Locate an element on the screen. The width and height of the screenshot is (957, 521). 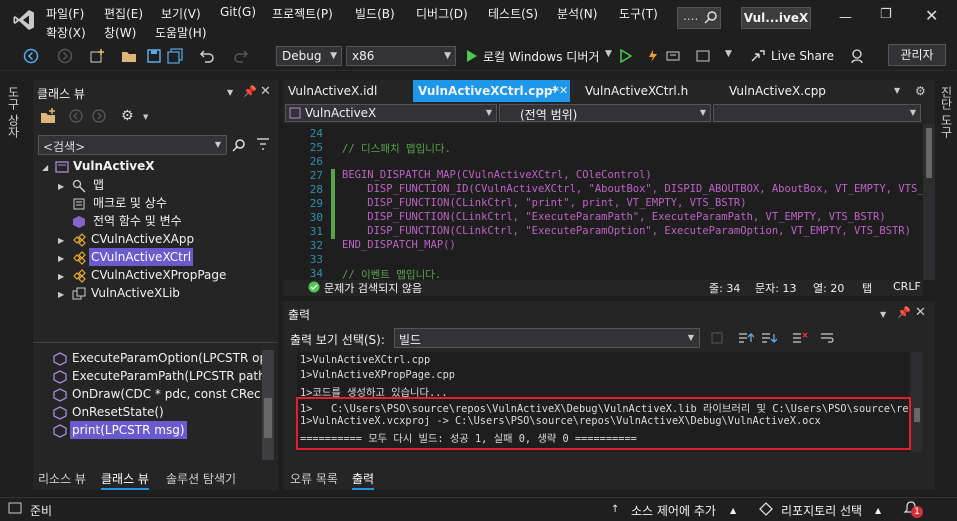
restore-icon: ❐ is located at coordinates (886, 14).